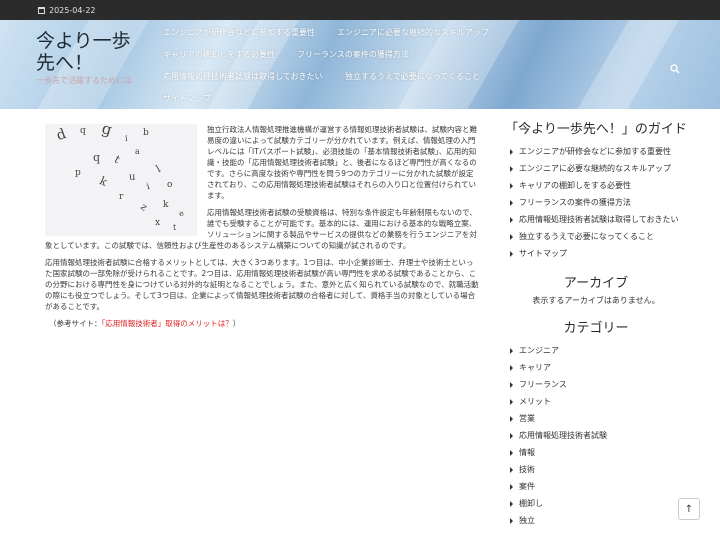 This screenshot has height=540, width=720. What do you see at coordinates (598, 253) in the screenshot?
I see `guide-item: サイトマップ` at bounding box center [598, 253].